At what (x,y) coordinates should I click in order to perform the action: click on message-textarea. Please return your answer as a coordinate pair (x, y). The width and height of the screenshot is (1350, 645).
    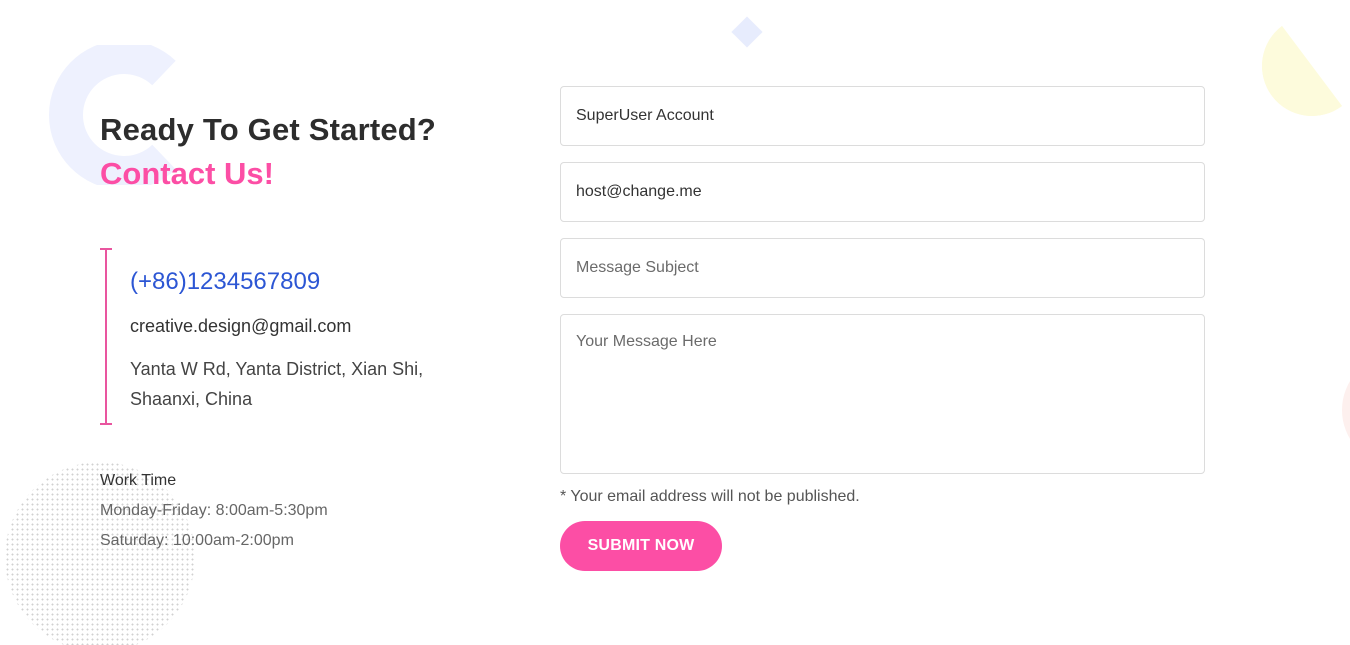
    Looking at the image, I should click on (882, 394).